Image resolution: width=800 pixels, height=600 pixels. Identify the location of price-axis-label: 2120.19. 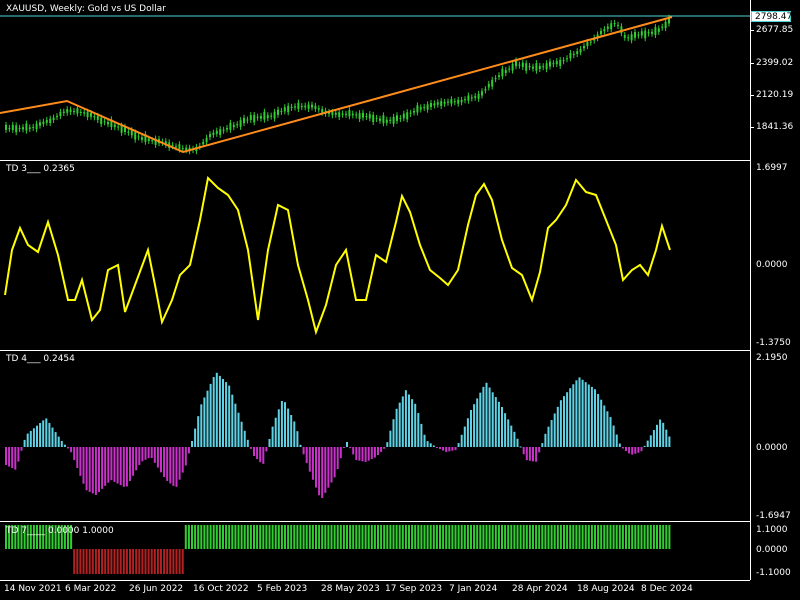
(775, 95).